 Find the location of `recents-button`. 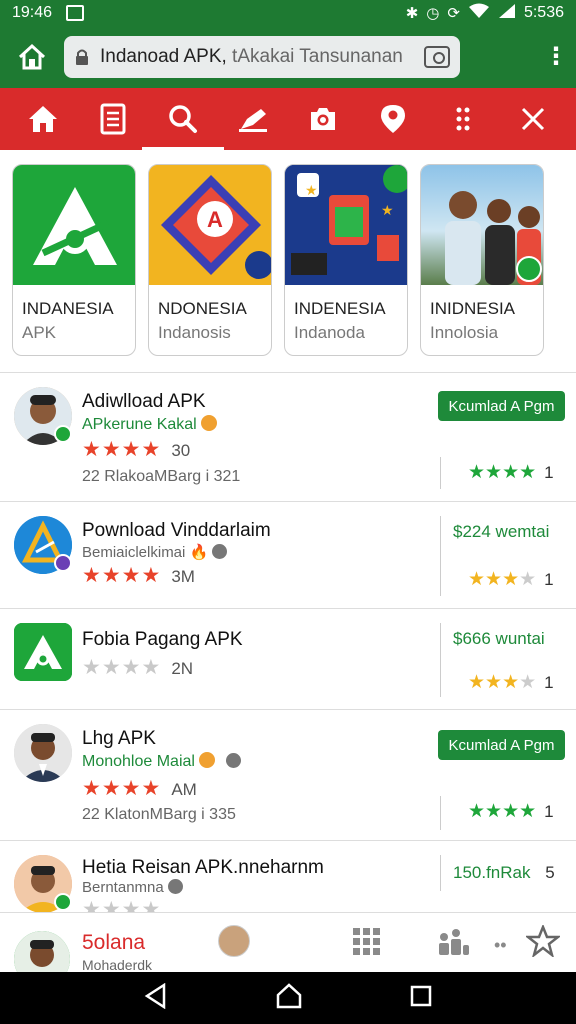

recents-button is located at coordinates (421, 998).